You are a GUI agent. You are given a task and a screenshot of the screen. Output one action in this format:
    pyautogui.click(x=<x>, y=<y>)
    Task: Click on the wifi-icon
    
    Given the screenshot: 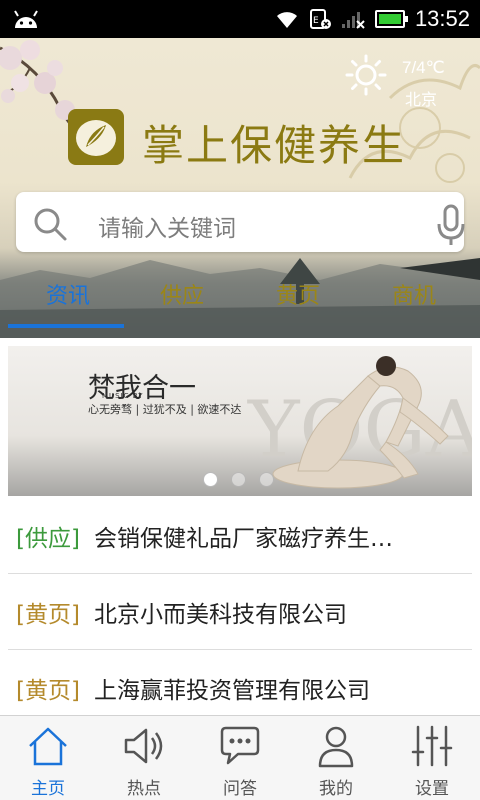 What is the action you would take?
    pyautogui.click(x=286, y=20)
    